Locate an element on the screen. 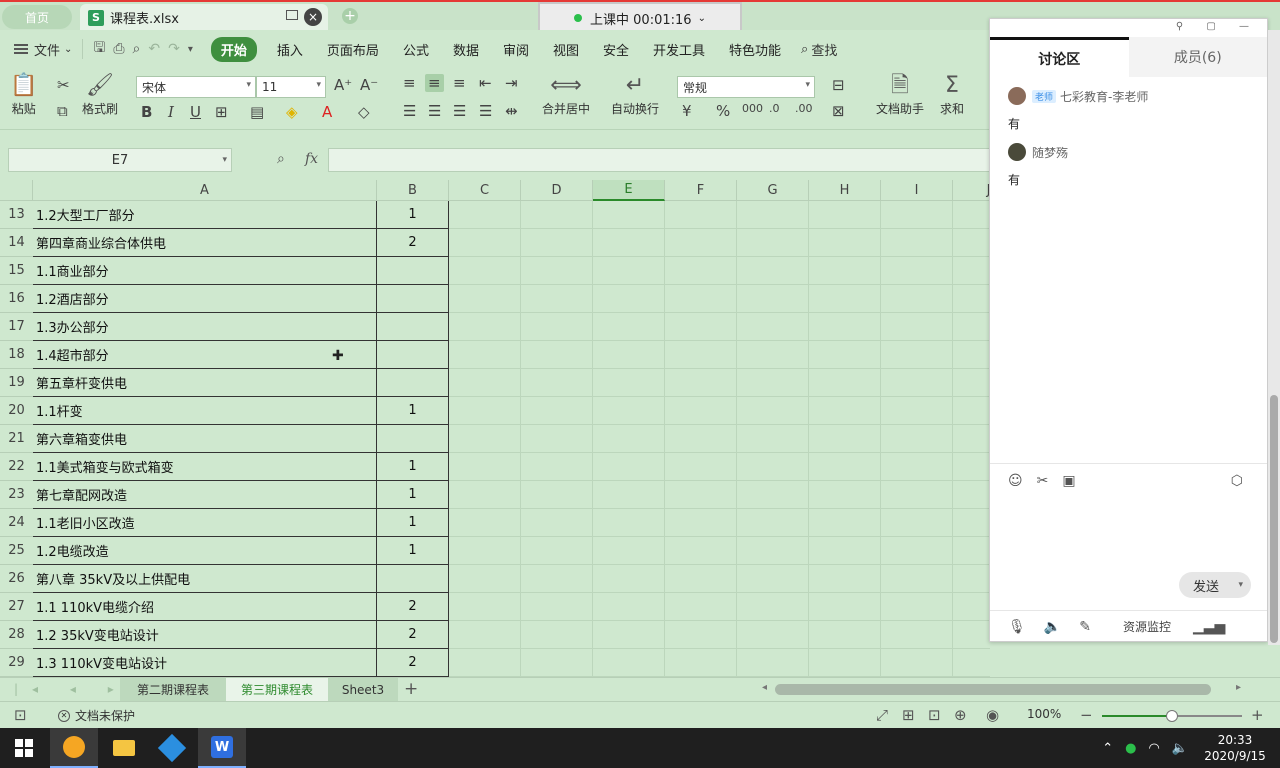  column-header-e: E is located at coordinates (629, 190).